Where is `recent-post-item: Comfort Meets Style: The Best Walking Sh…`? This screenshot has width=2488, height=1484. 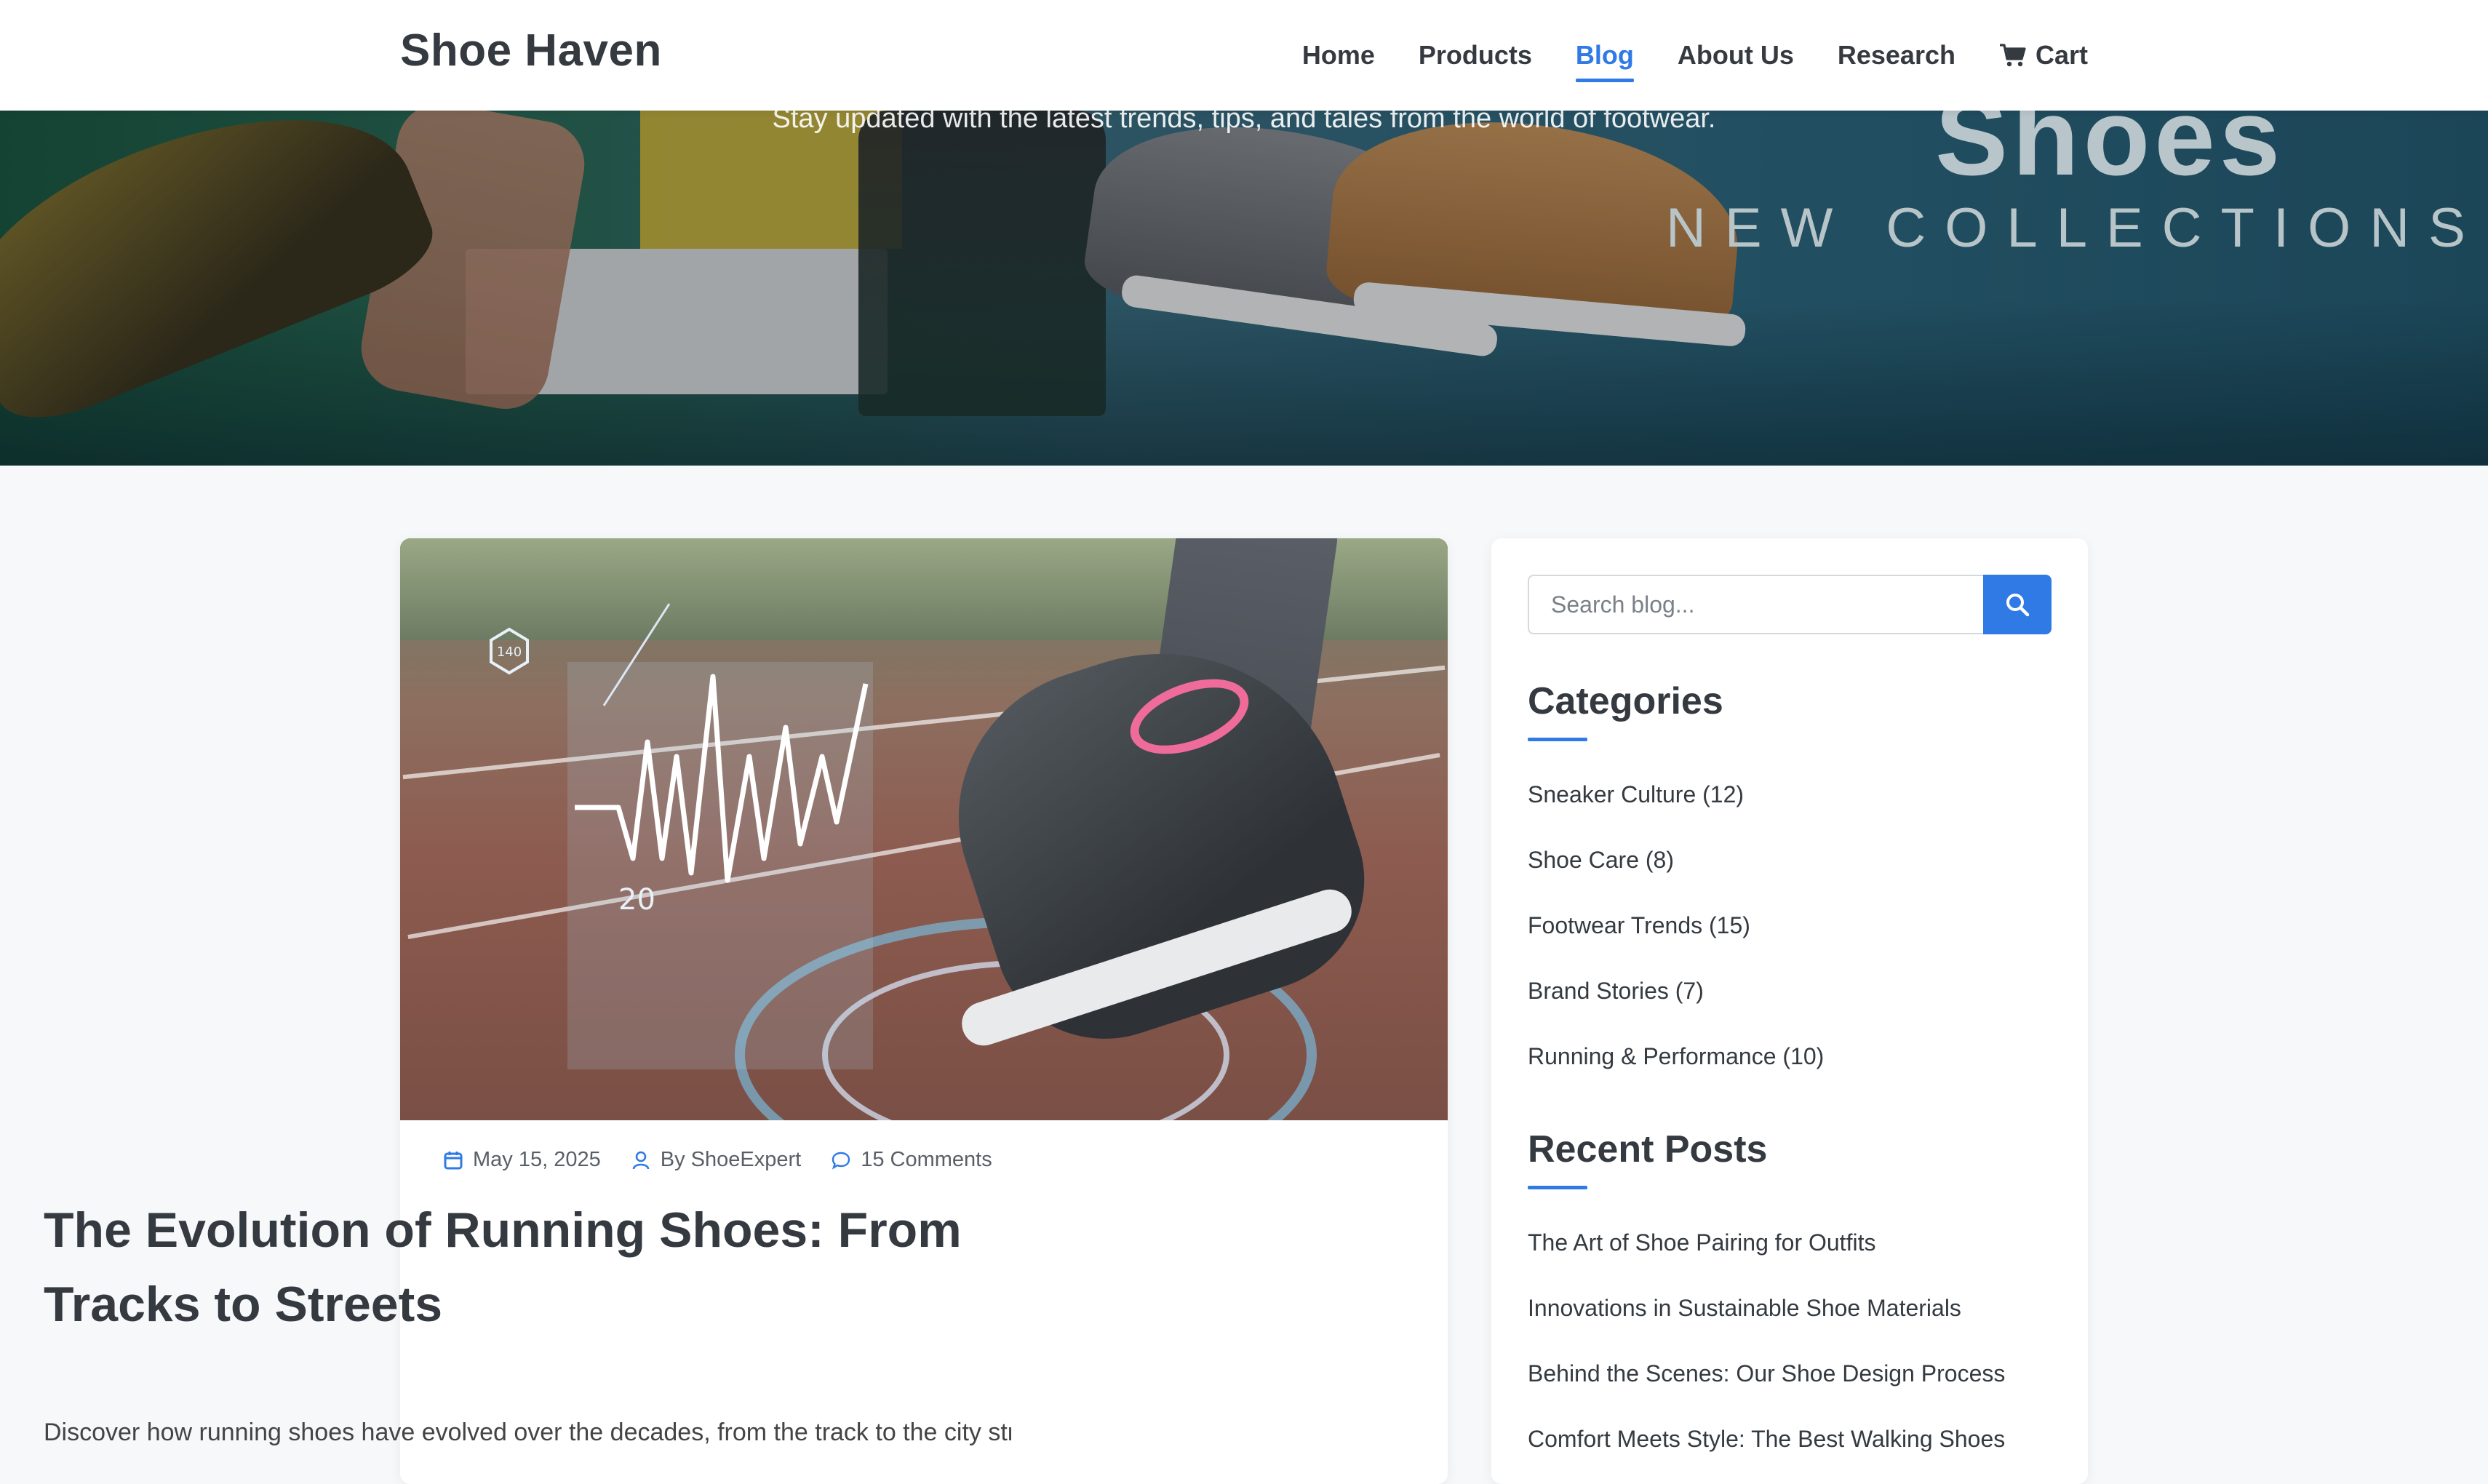 recent-post-item: Comfort Meets Style: The Best Walking Sh… is located at coordinates (1766, 1439).